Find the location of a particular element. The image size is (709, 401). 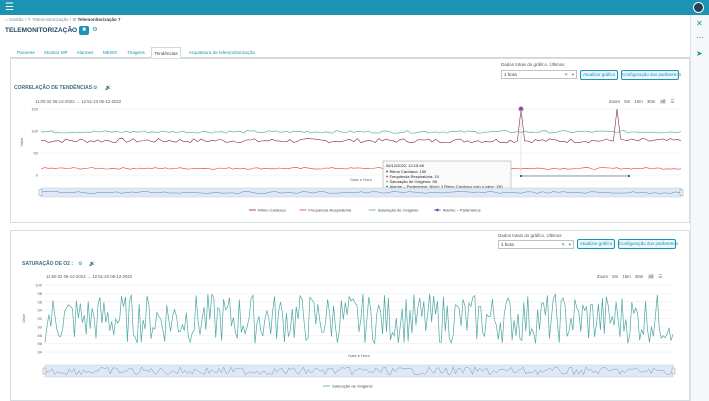

y-tick-label: 94 is located at coordinates (40, 310).